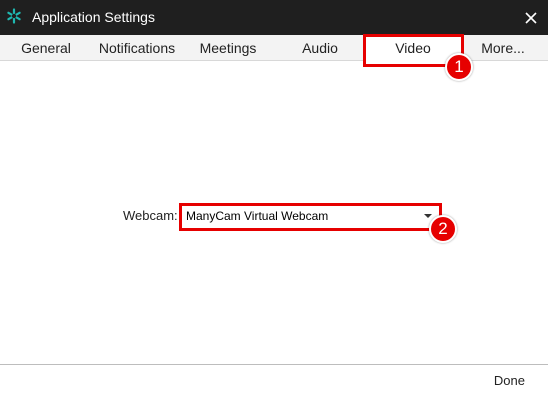  Describe the element at coordinates (274, 17) in the screenshot. I see `title-bar: Application Settings` at that location.